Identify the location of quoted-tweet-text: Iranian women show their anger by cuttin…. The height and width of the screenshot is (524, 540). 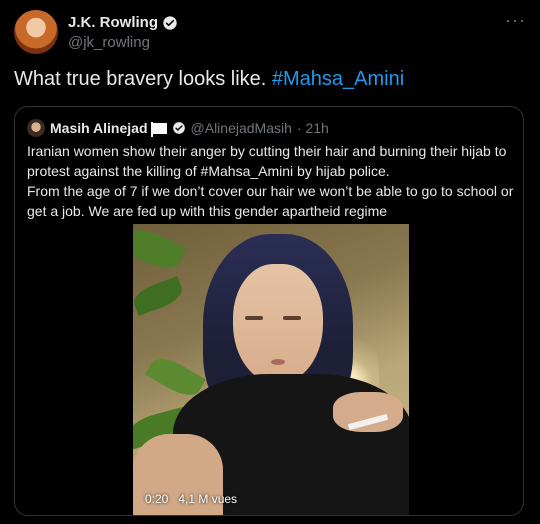
(271, 181).